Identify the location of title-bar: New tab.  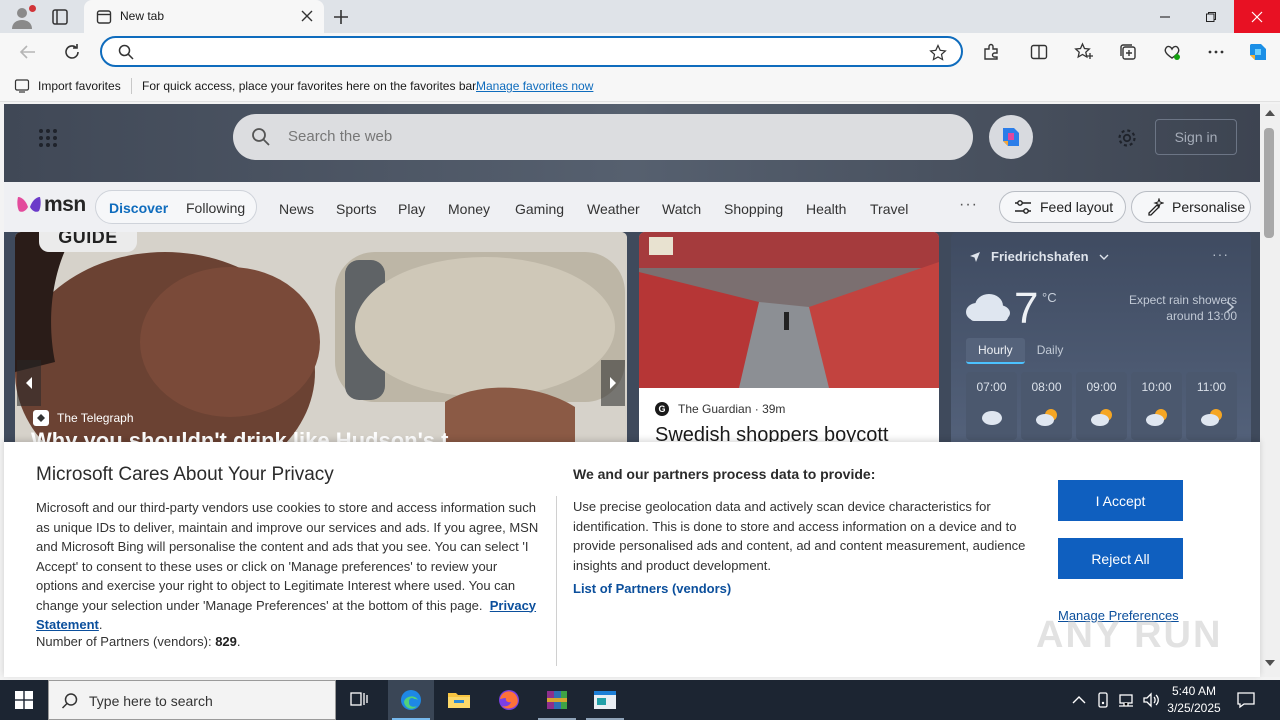
(640, 16).